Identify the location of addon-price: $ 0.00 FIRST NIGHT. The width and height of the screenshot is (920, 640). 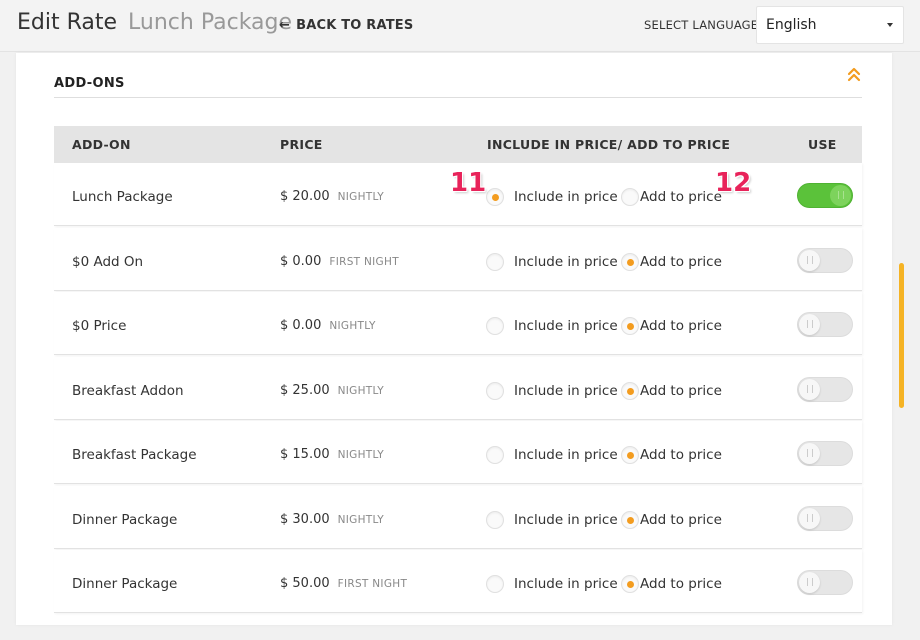
(339, 261).